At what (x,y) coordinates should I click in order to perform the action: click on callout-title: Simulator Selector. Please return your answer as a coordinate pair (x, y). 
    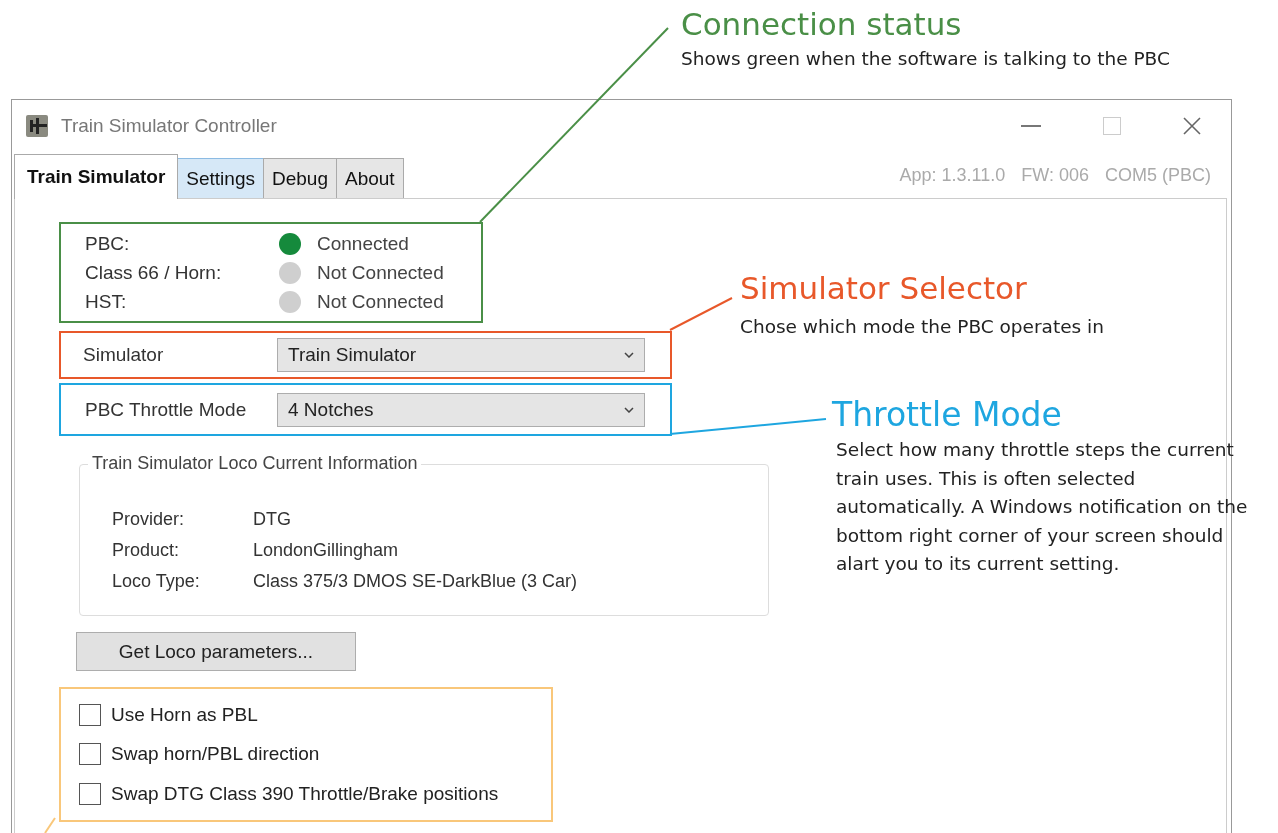
    Looking at the image, I should click on (884, 288).